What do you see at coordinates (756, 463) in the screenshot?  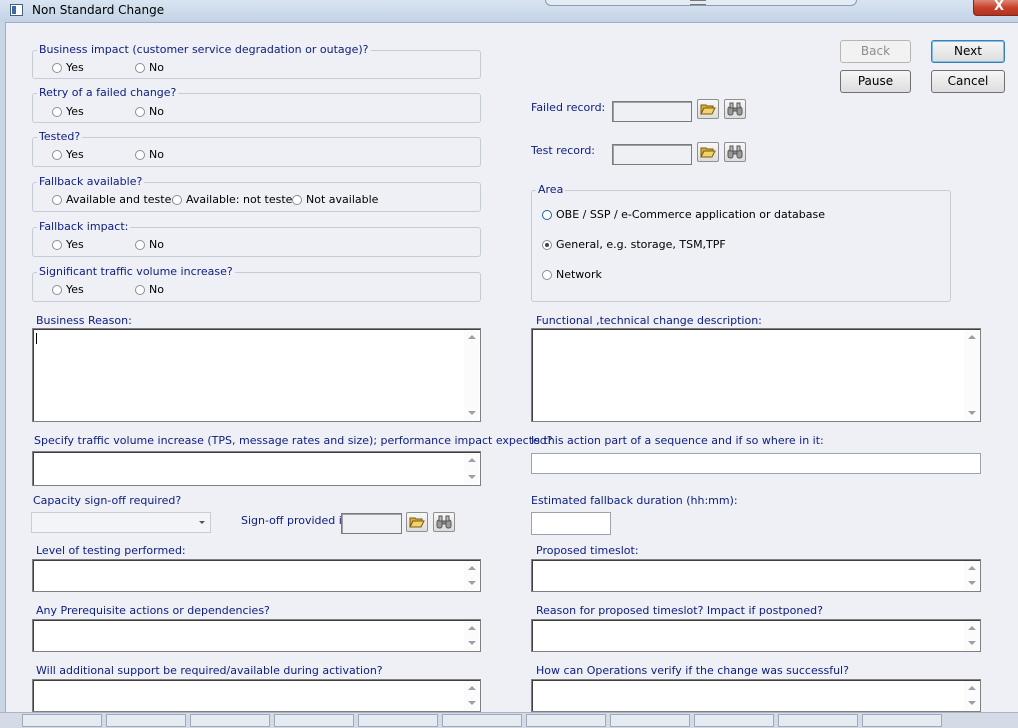 I see `sequence-input` at bounding box center [756, 463].